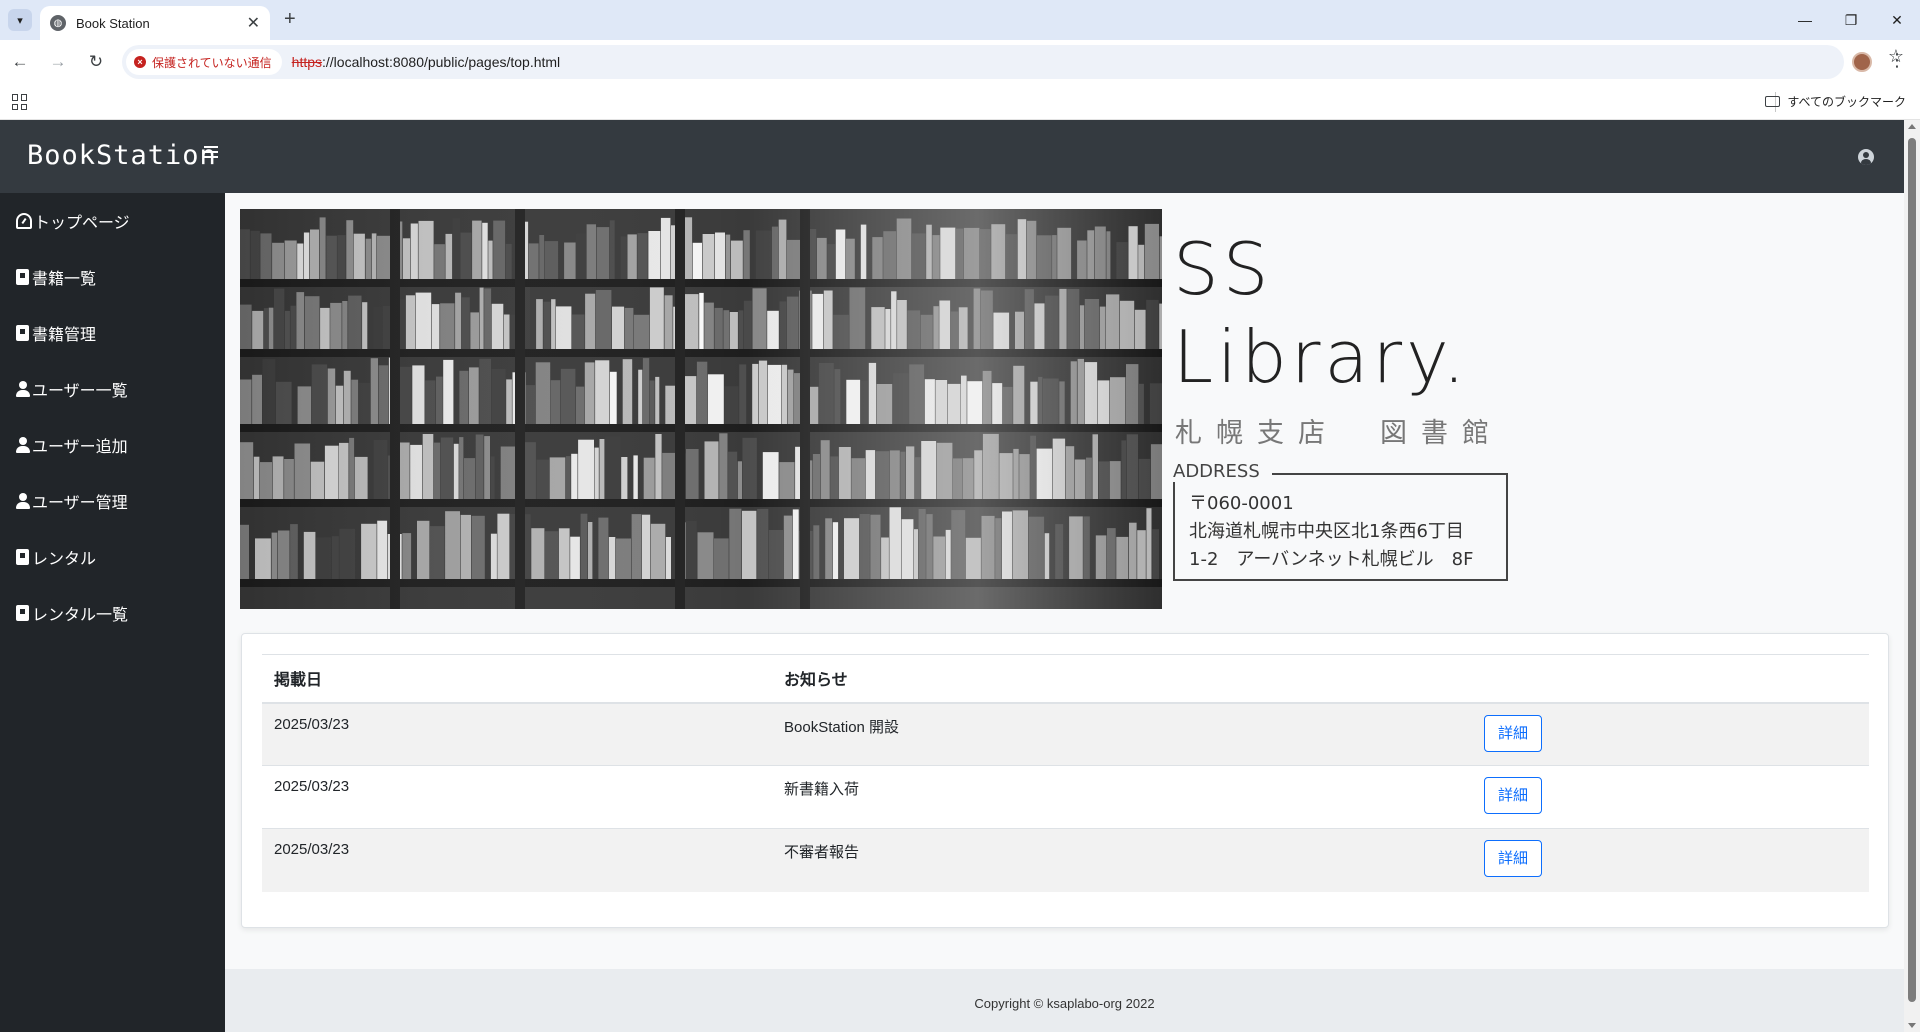  What do you see at coordinates (1339, 433) in the screenshot?
I see `library-subtitle: 札幌支店 図書館` at bounding box center [1339, 433].